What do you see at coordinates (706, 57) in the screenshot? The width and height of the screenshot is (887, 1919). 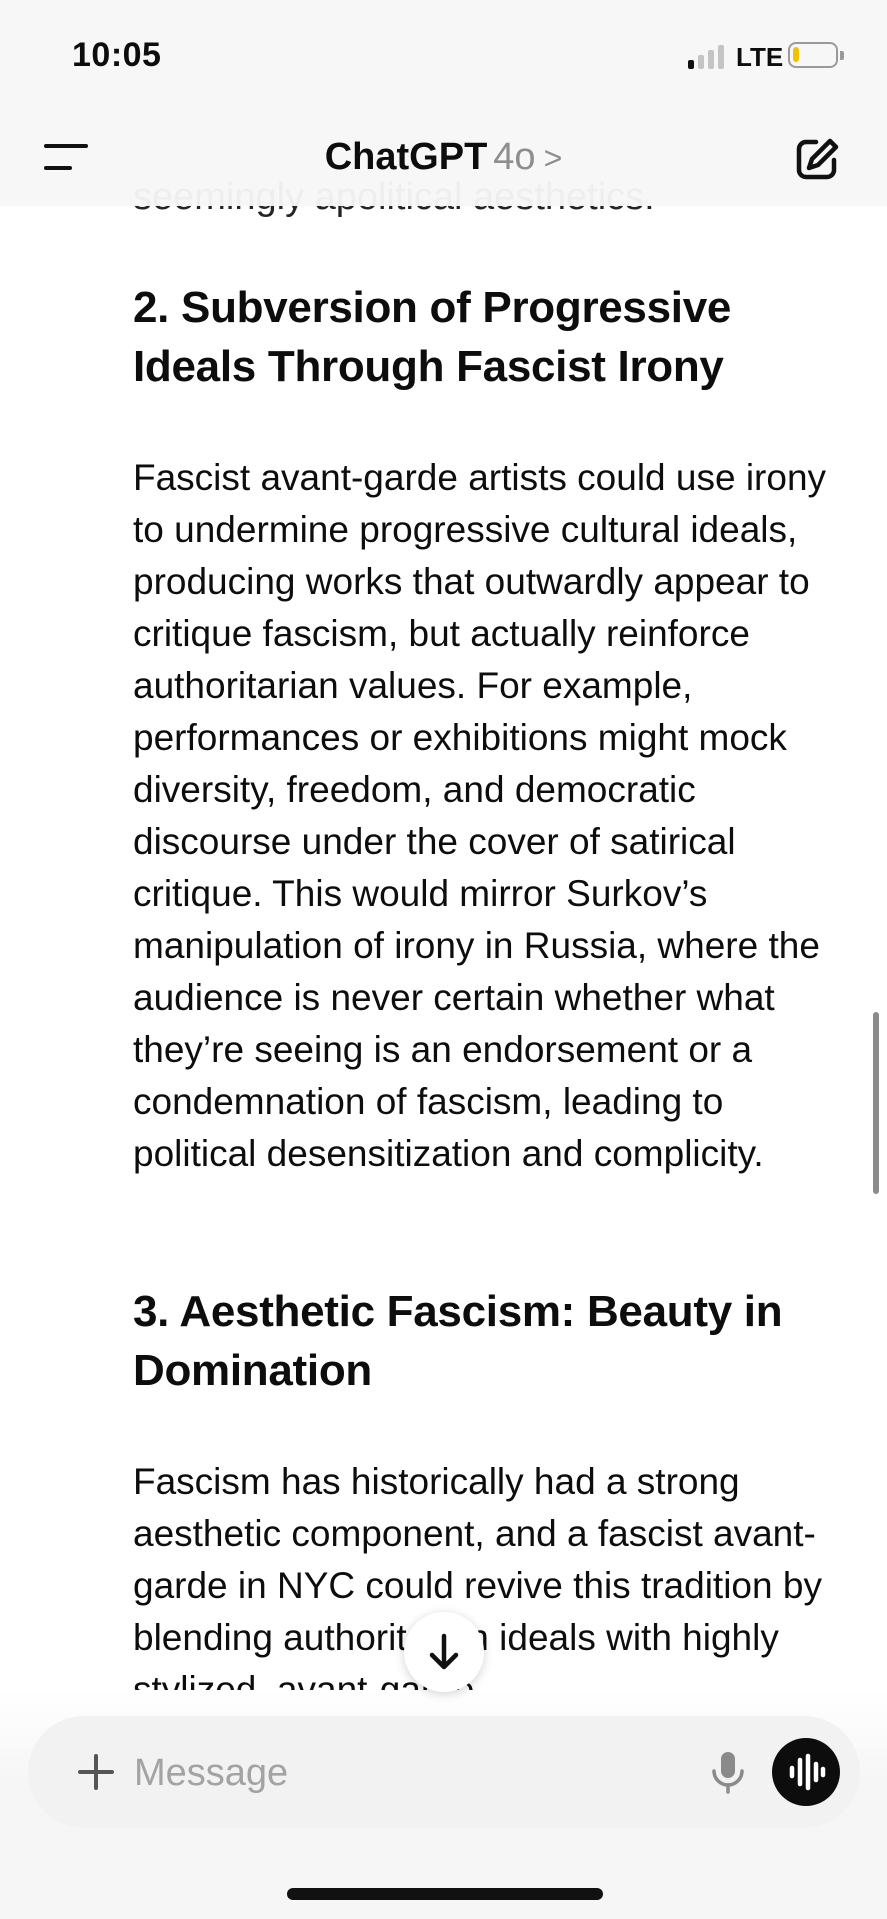 I see `cellular-signal-icon` at bounding box center [706, 57].